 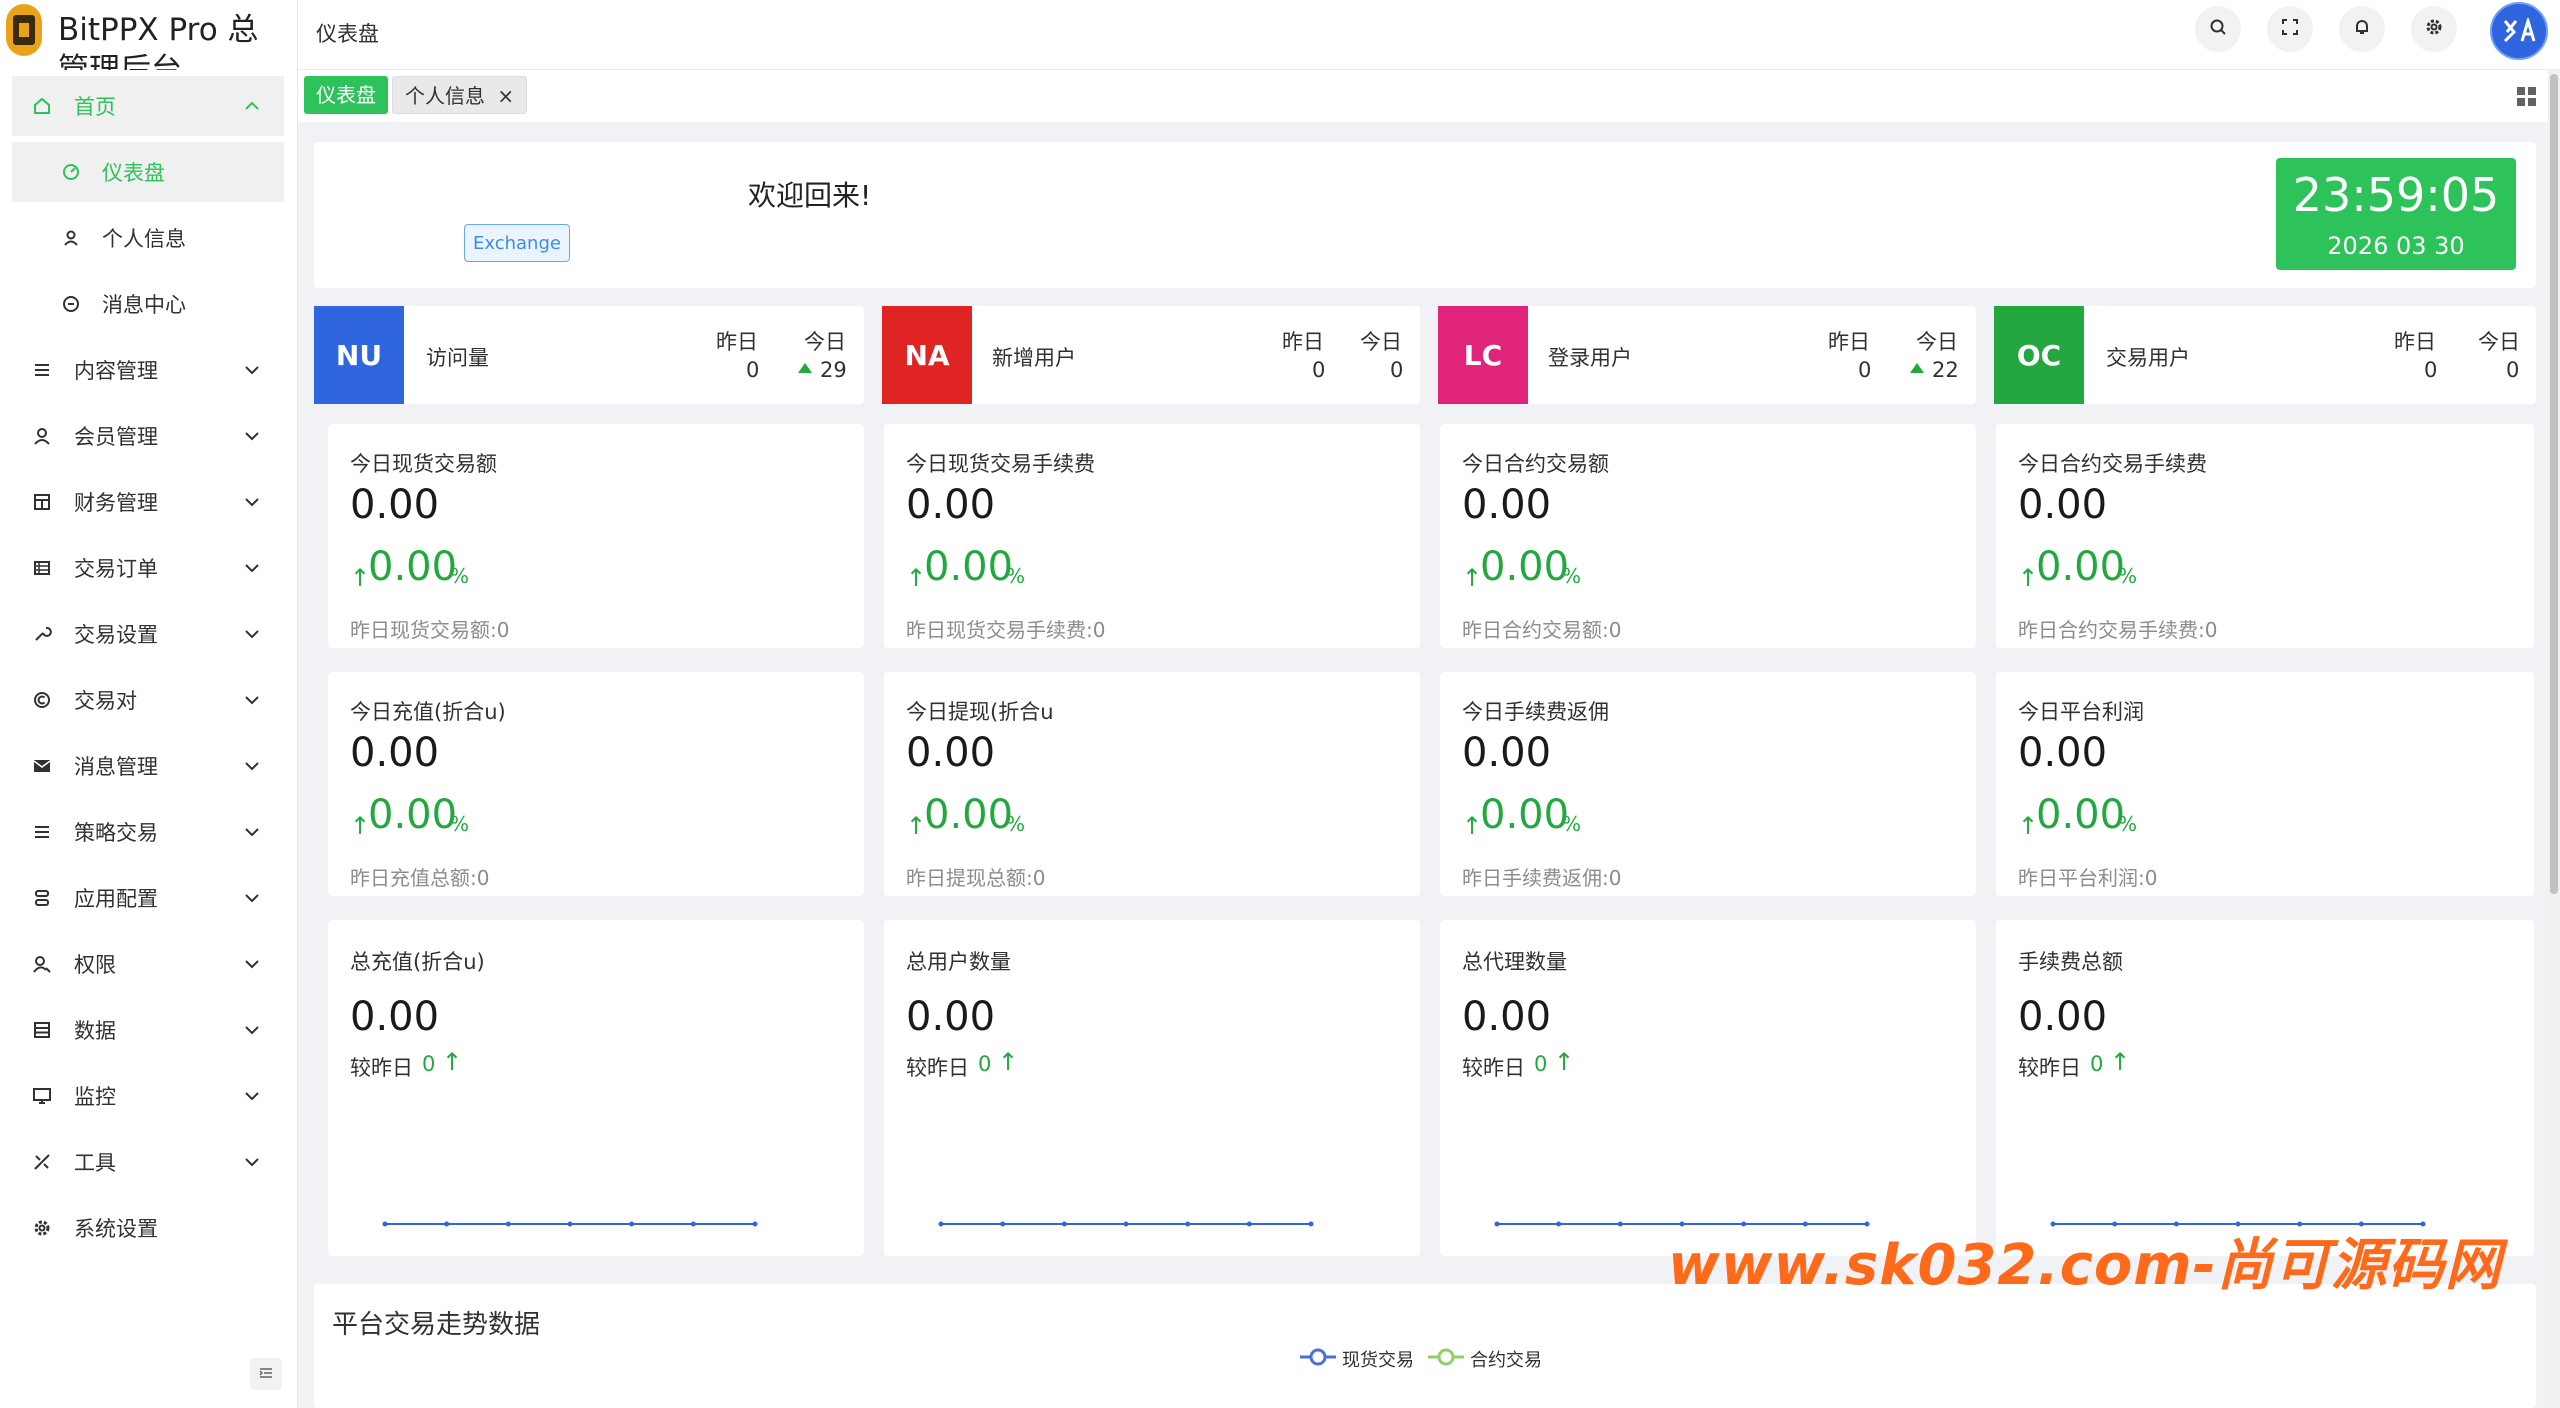 What do you see at coordinates (148, 436) in the screenshot?
I see `sidebar-item-members: 会员管理` at bounding box center [148, 436].